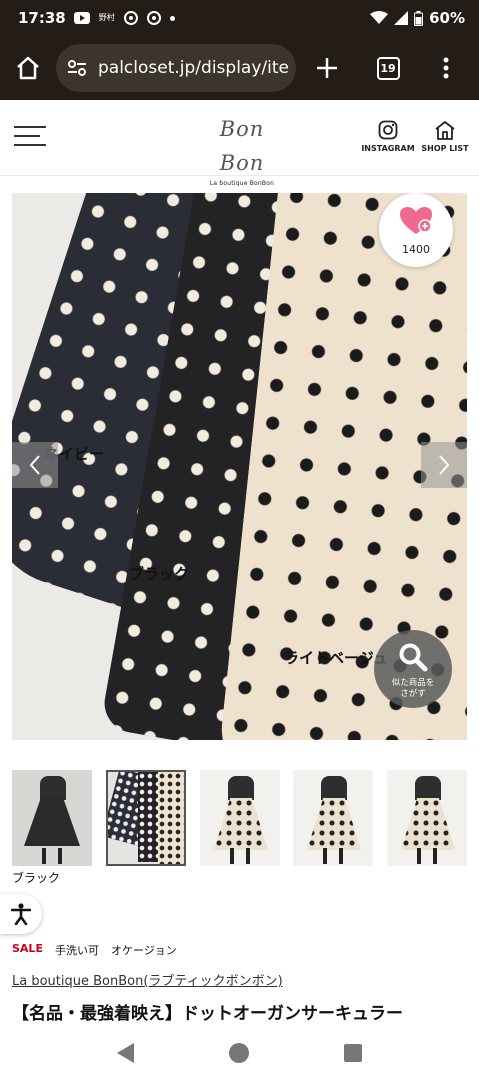 The height and width of the screenshot is (1080, 479). What do you see at coordinates (172, 18) in the screenshot?
I see `dot-icon` at bounding box center [172, 18].